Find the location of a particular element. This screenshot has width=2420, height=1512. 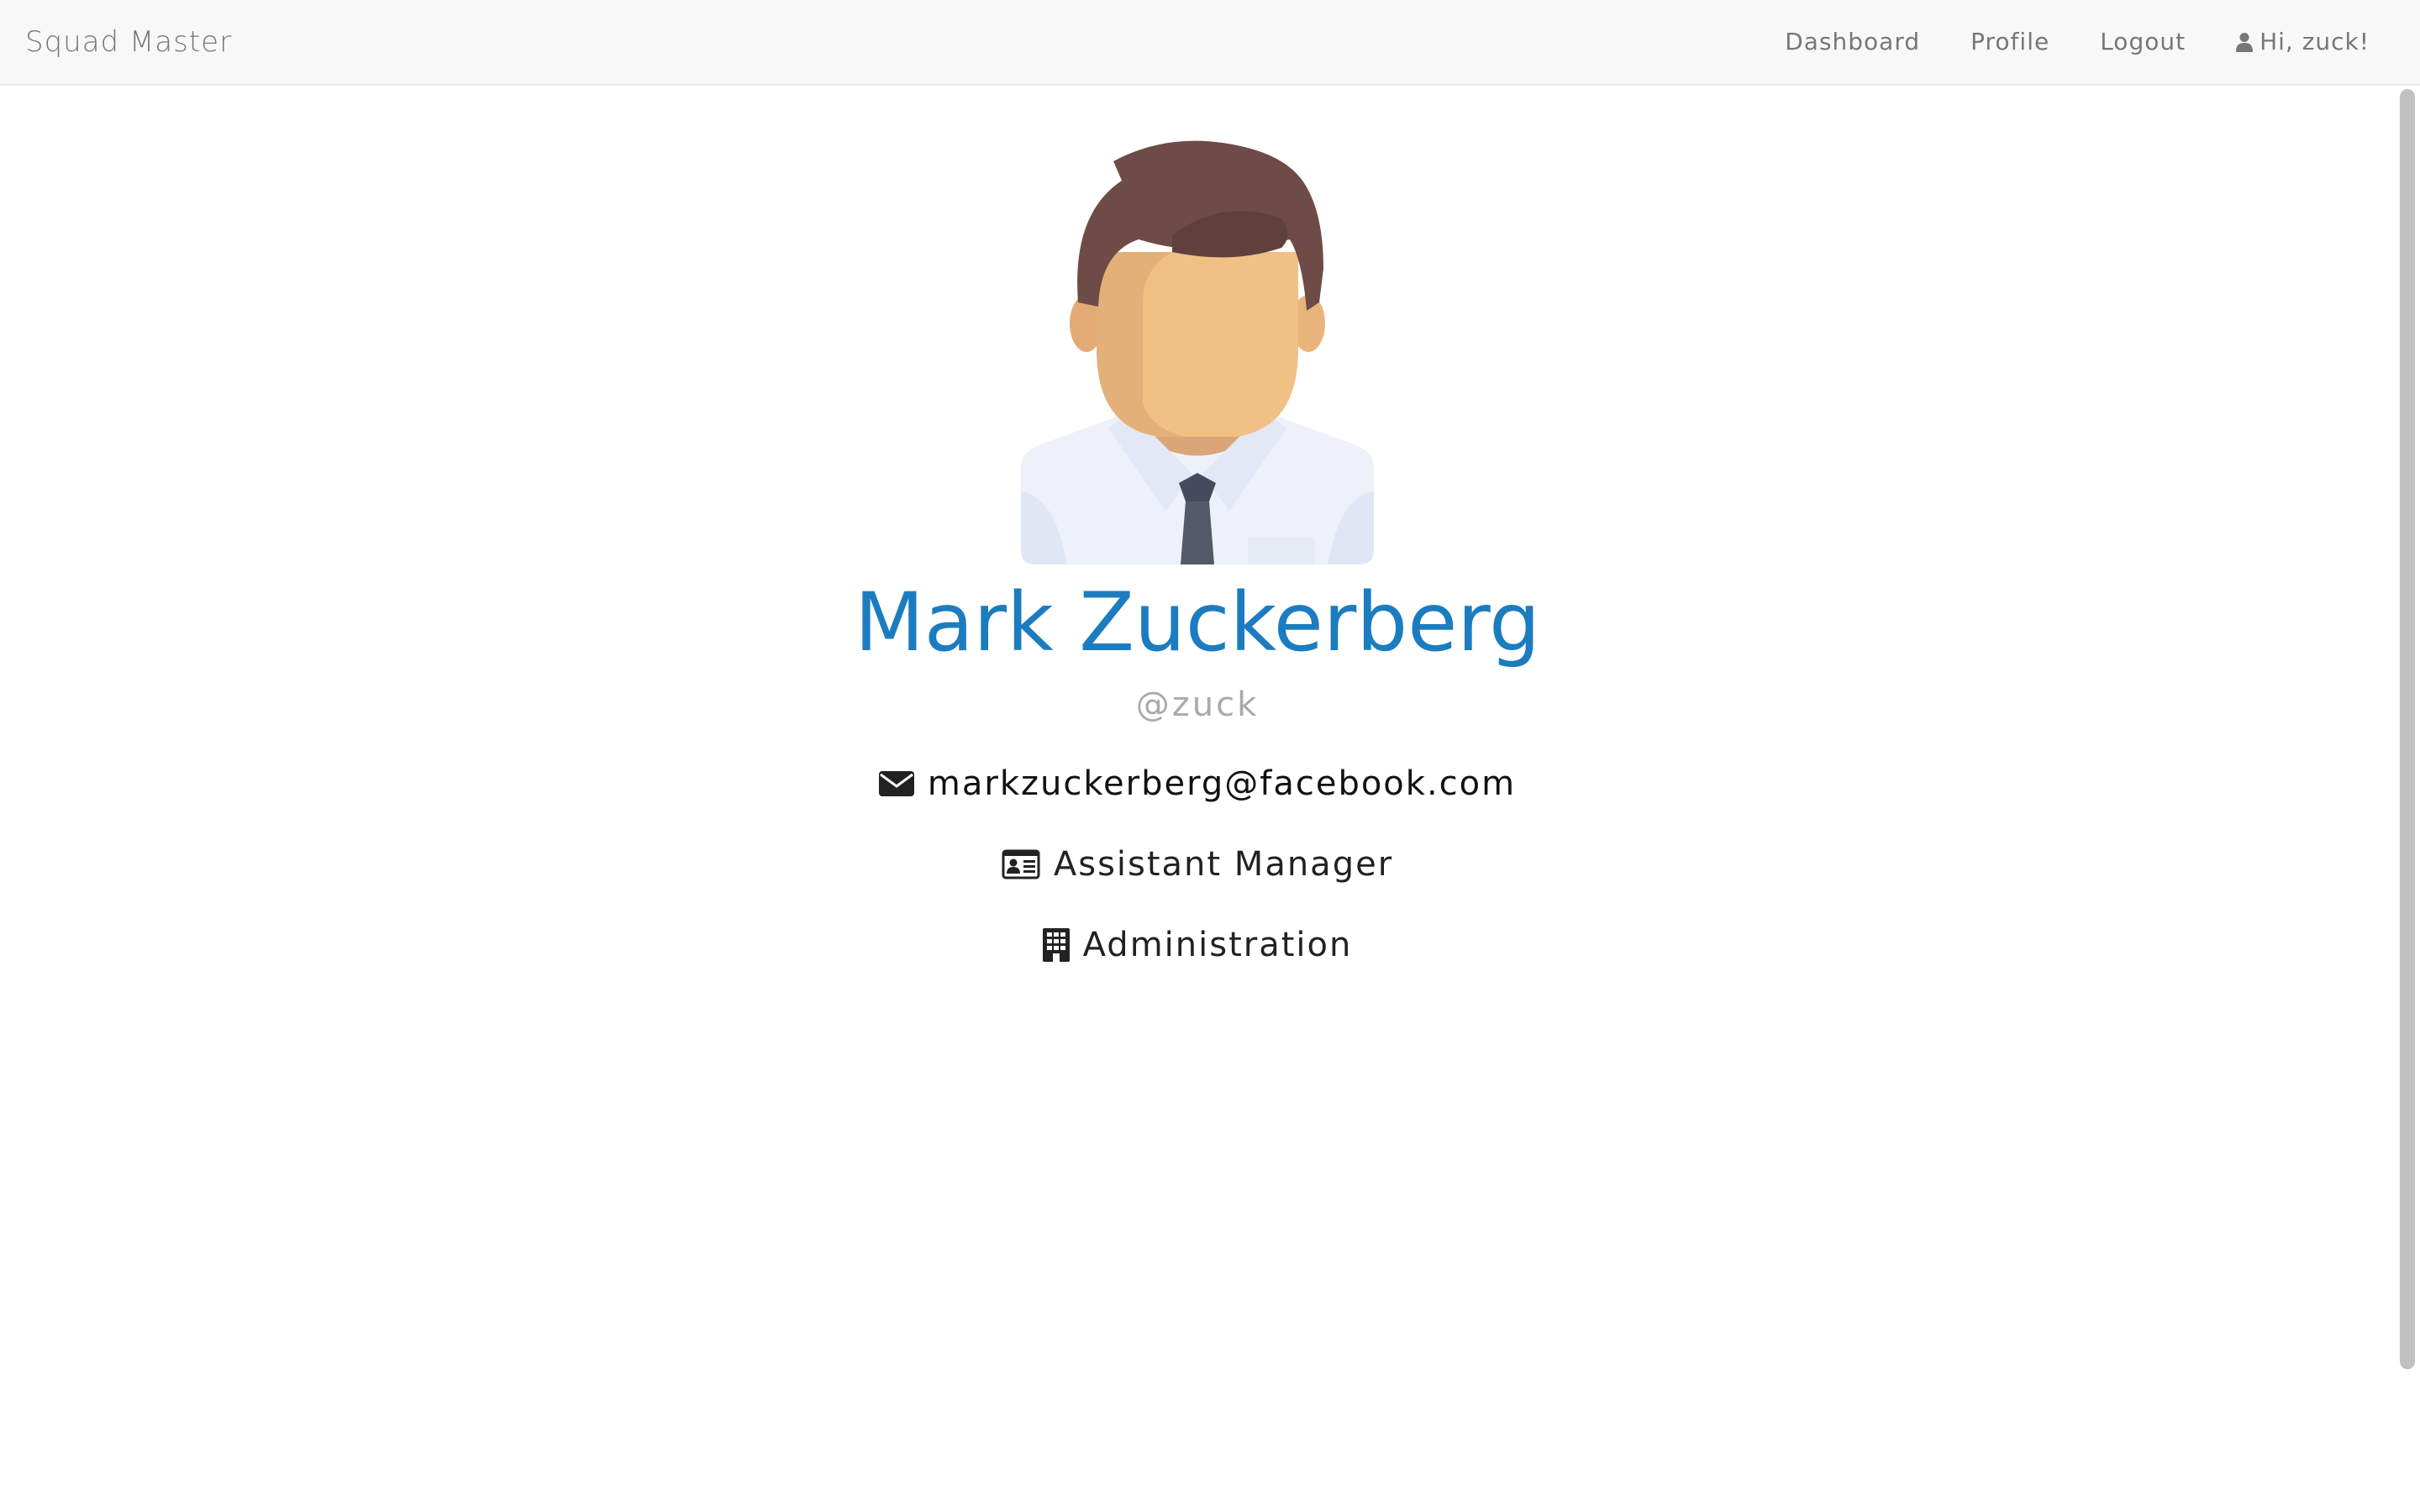

nav-user-greeting: Hi, zuck! is located at coordinates (2303, 42).